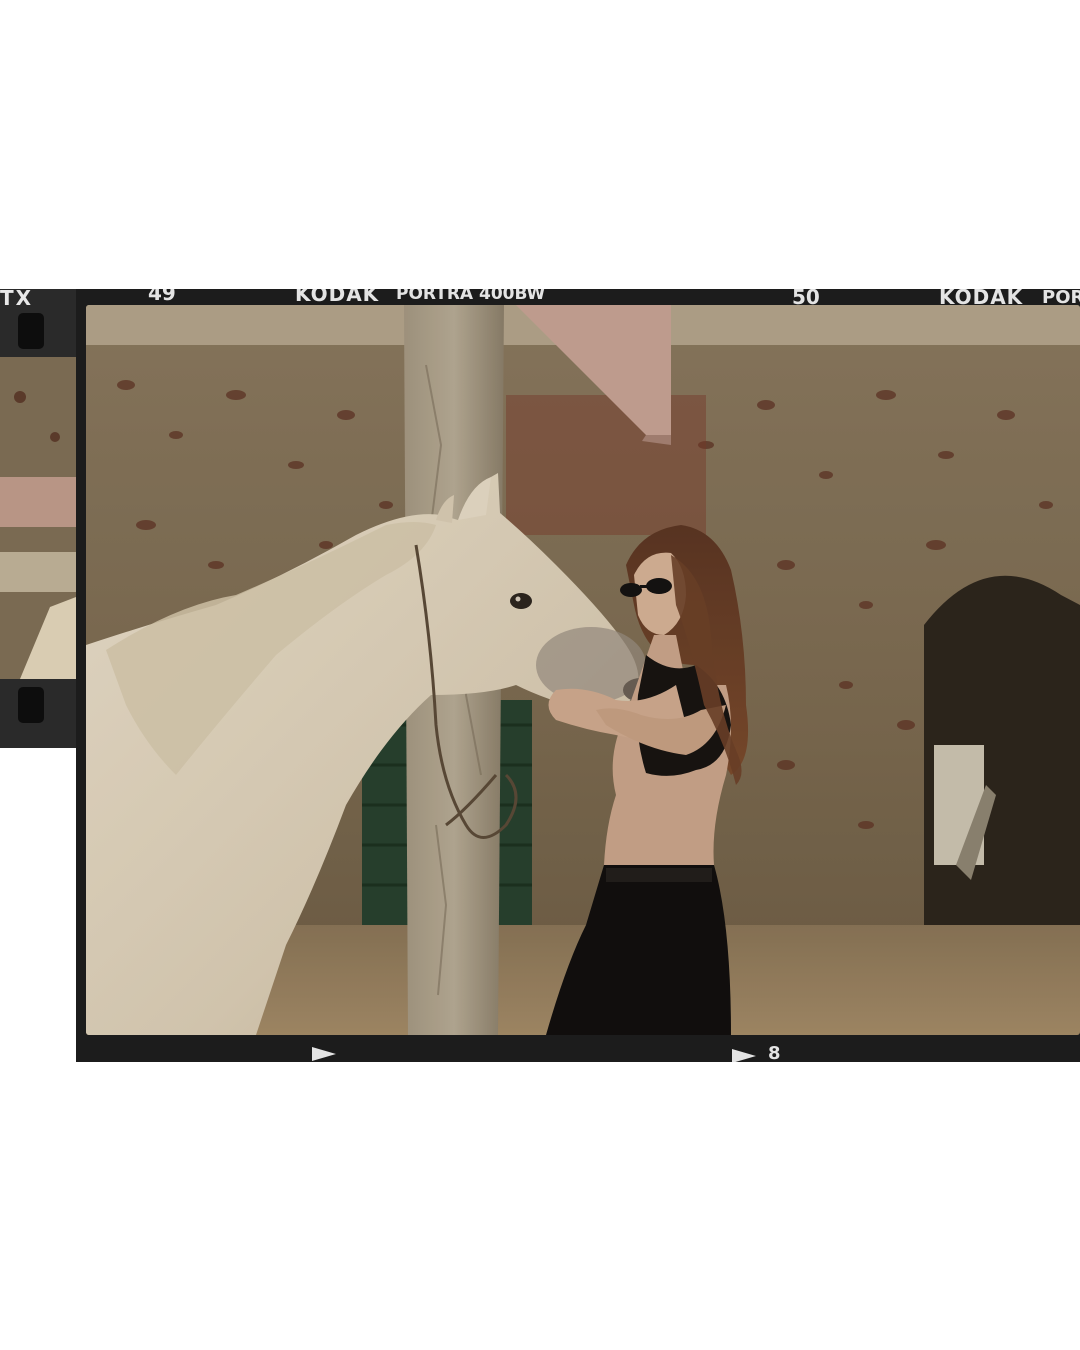  Describe the element at coordinates (162, 297) in the screenshot. I see `frame-number-left: 49` at that location.